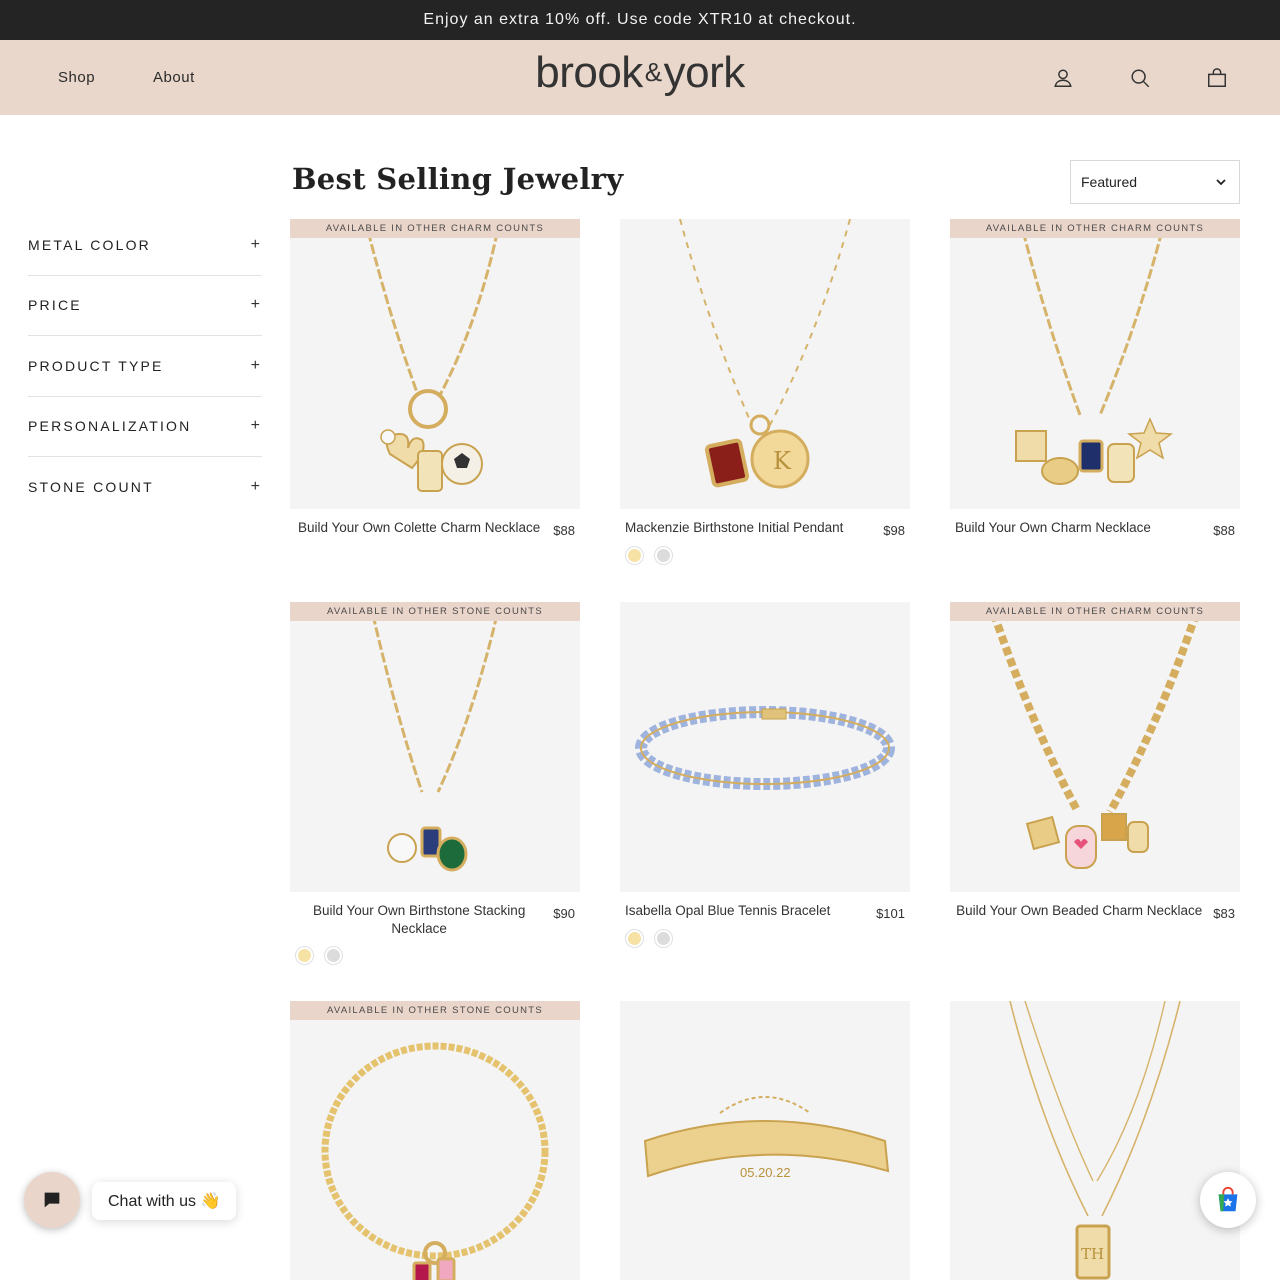  I want to click on nav-shop-link: Shop, so click(76, 77).